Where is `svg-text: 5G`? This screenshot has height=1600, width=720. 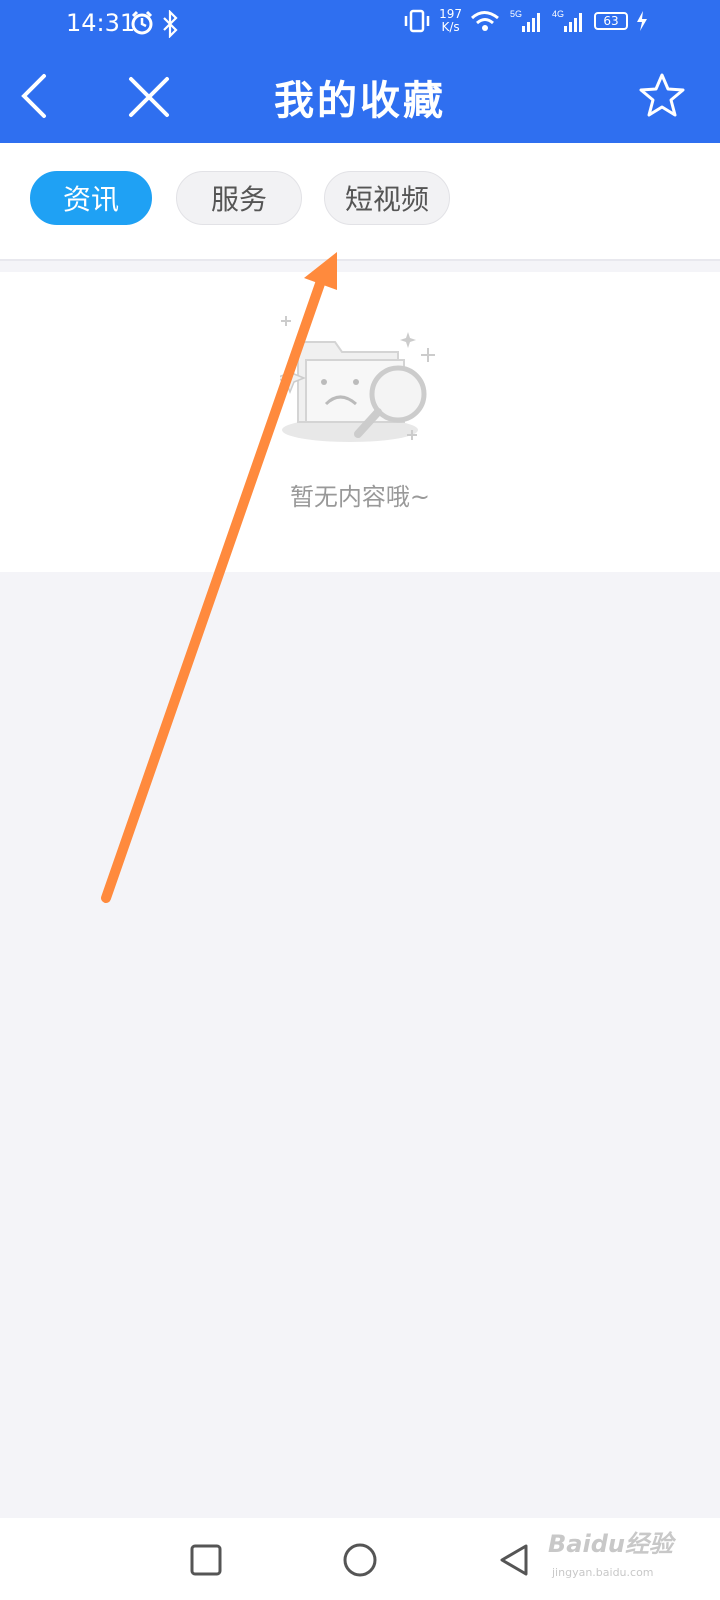 svg-text: 5G is located at coordinates (516, 14).